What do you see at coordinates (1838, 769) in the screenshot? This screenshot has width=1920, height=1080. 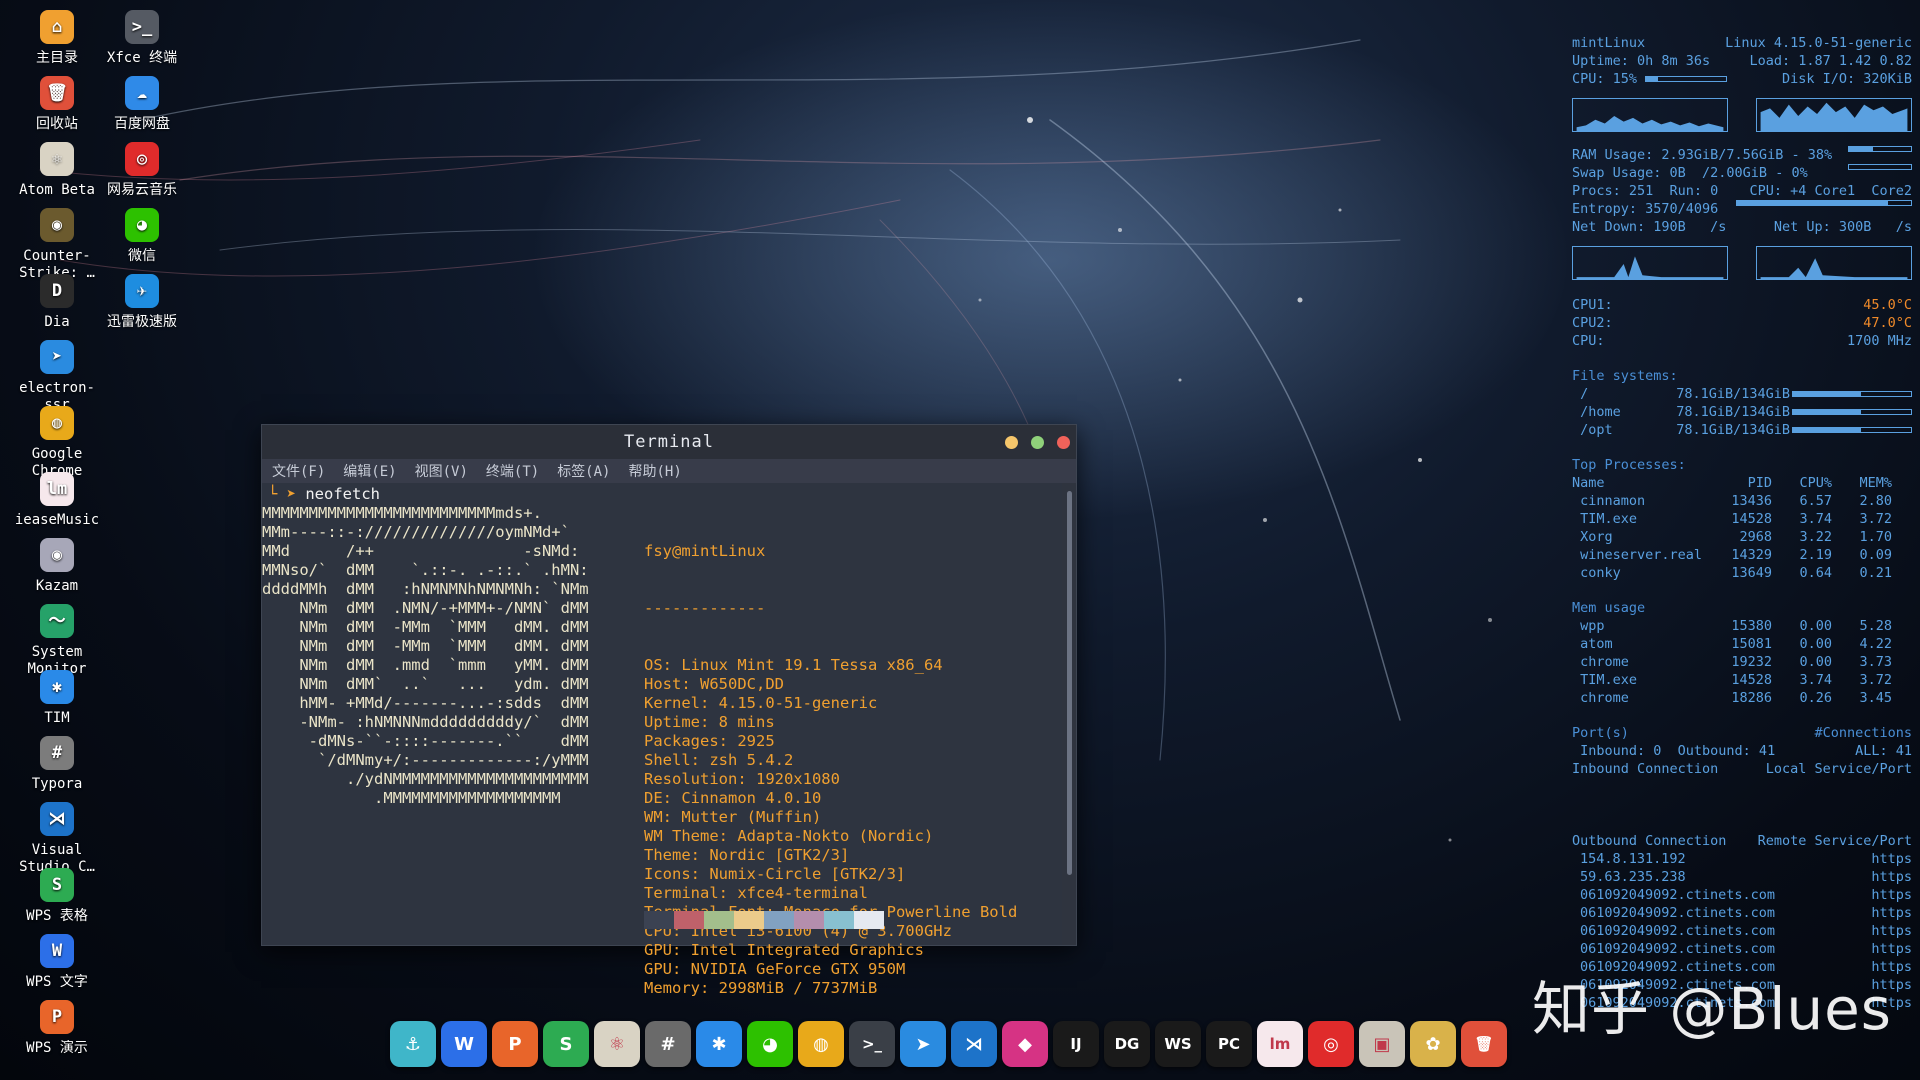 I see `local-service-header: Local Service/Port` at bounding box center [1838, 769].